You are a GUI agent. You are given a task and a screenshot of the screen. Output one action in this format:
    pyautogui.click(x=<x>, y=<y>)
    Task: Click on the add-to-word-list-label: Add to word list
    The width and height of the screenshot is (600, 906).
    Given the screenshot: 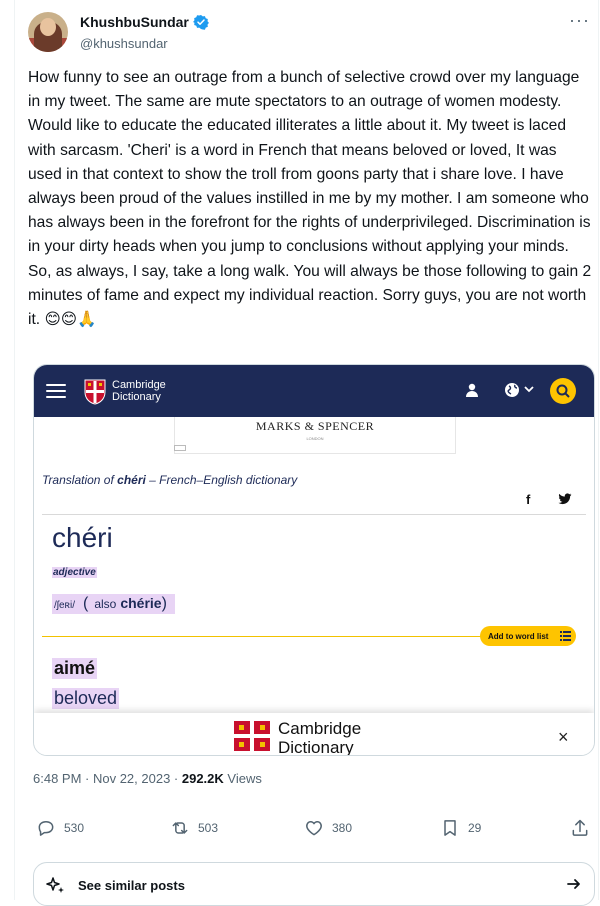 What is the action you would take?
    pyautogui.click(x=518, y=636)
    